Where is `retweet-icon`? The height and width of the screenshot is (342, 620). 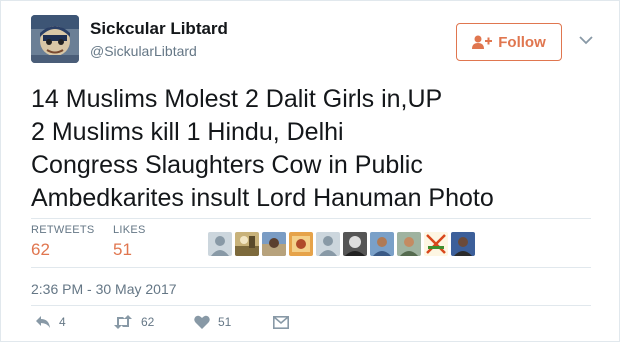 retweet-icon is located at coordinates (123, 322).